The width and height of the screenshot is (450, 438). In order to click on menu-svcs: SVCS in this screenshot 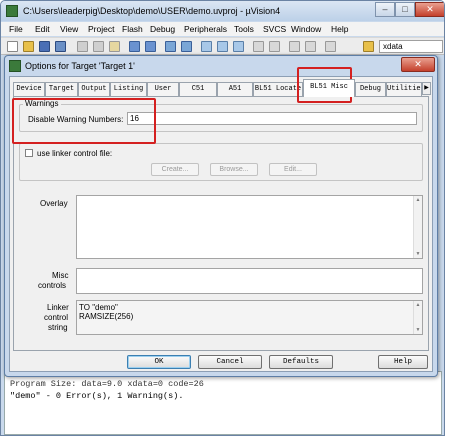, I will do `click(274, 29)`.